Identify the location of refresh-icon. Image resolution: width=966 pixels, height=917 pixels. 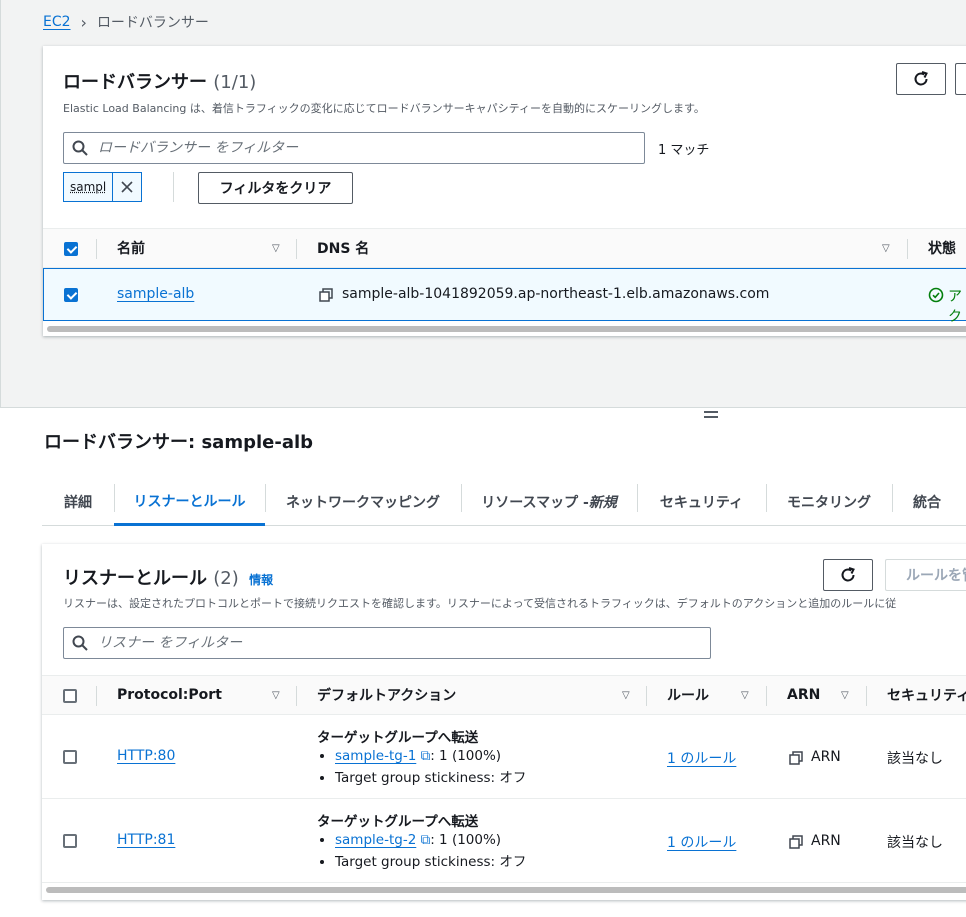
(848, 574).